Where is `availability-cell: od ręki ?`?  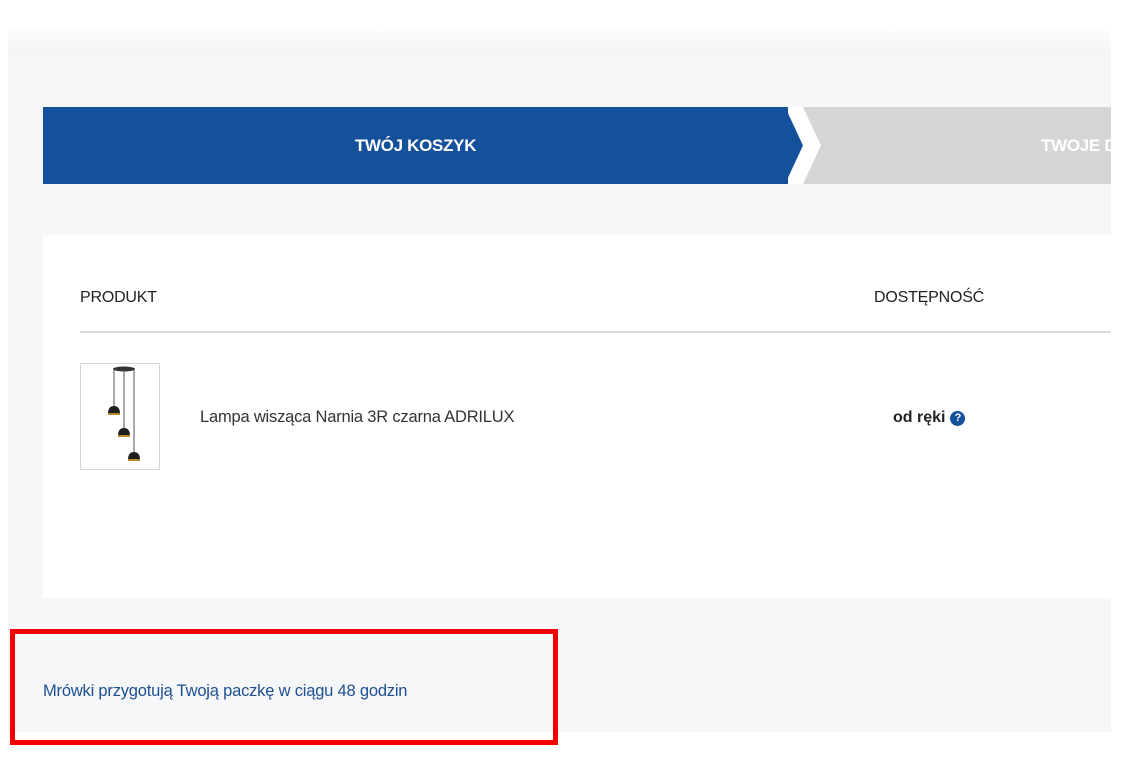
availability-cell: od ręki ? is located at coordinates (929, 418).